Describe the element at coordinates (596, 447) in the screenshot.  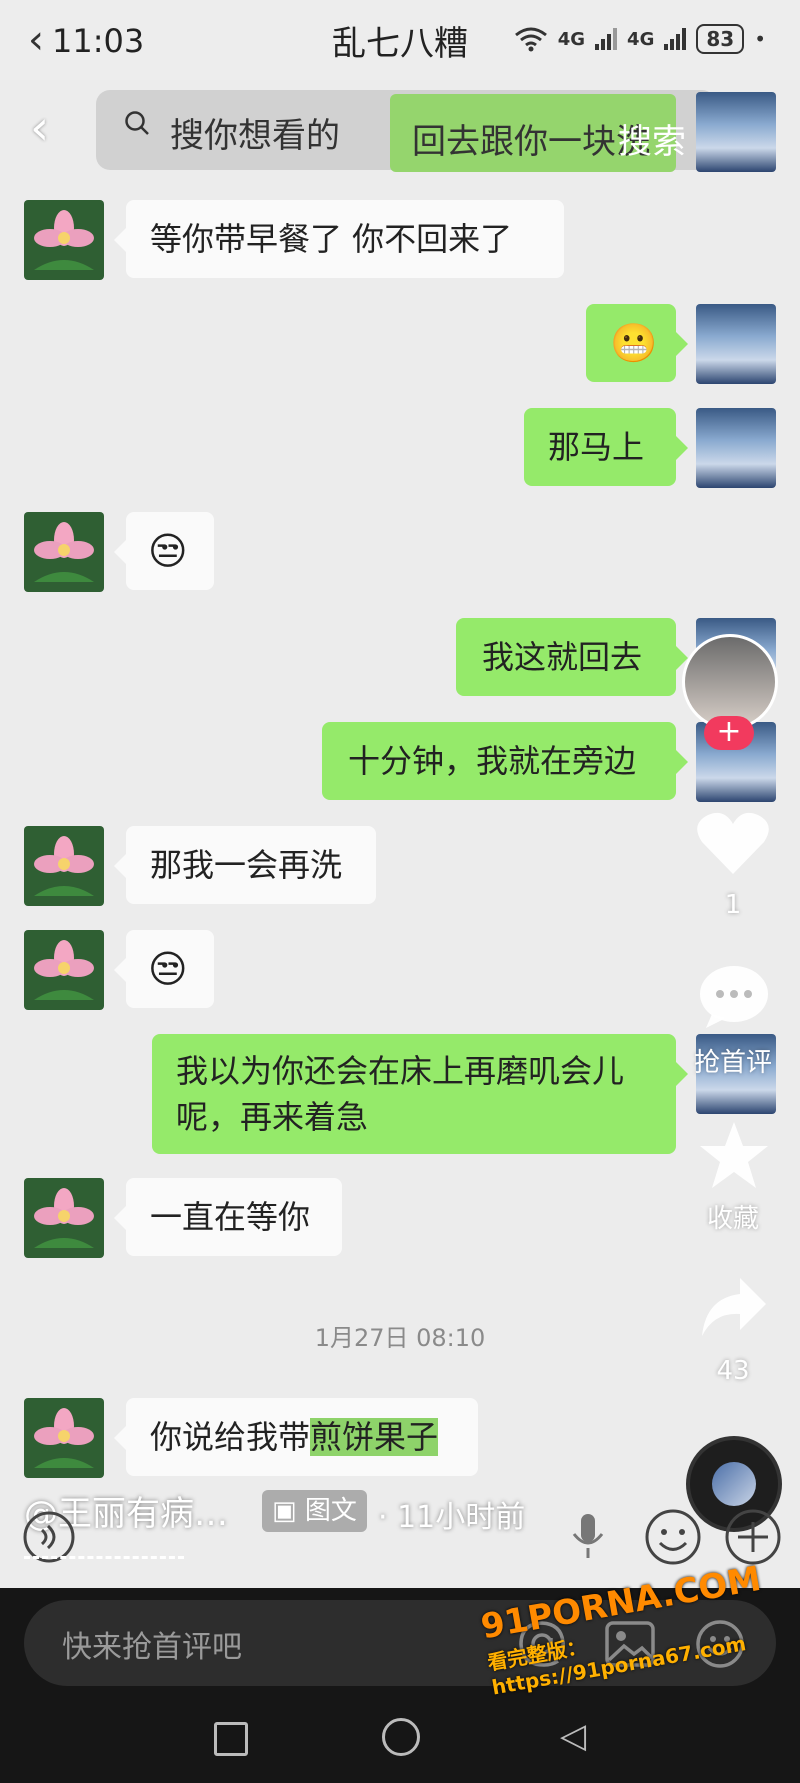
I see `message-text: 那马上` at that location.